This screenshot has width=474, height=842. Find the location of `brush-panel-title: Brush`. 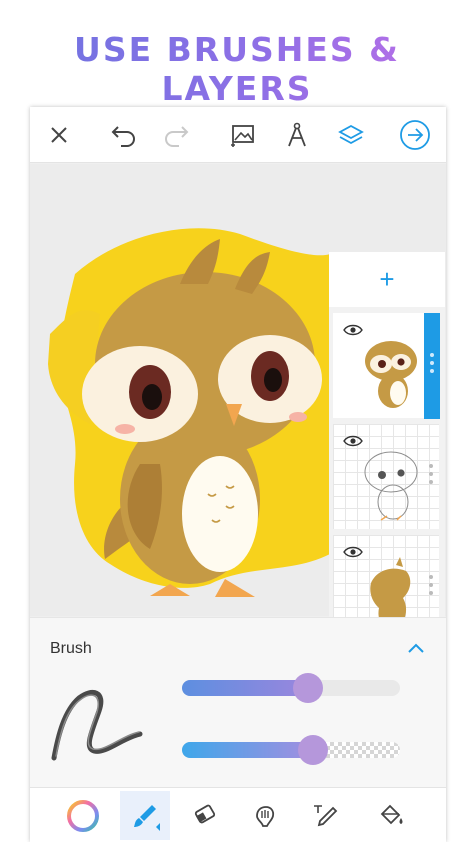

brush-panel-title: Brush is located at coordinates (71, 648).